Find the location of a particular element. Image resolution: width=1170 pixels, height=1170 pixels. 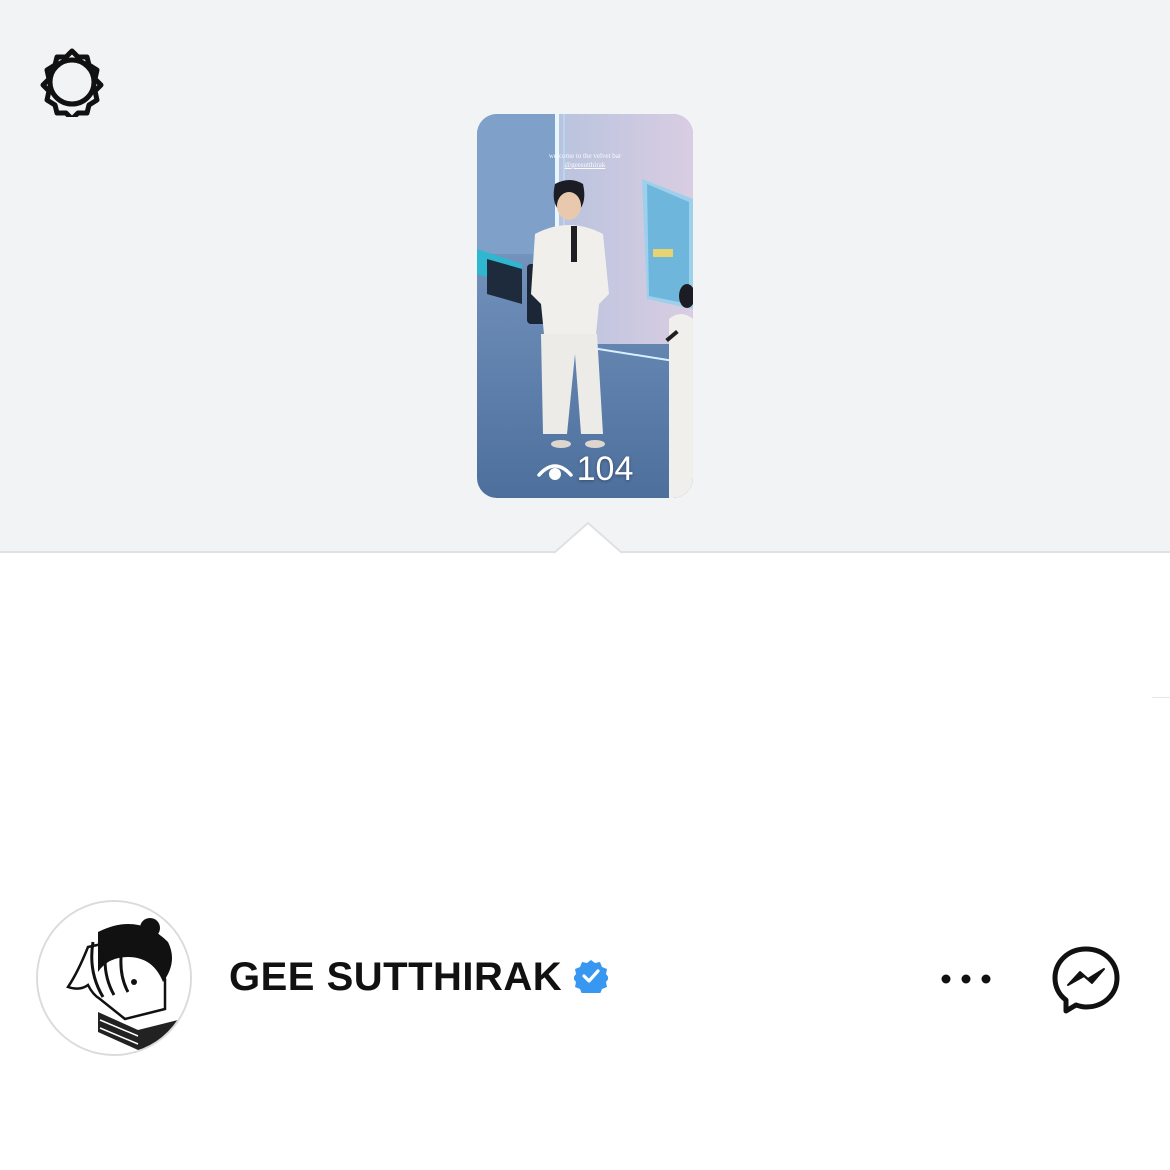

messenger-icon is located at coordinates (1086, 980).